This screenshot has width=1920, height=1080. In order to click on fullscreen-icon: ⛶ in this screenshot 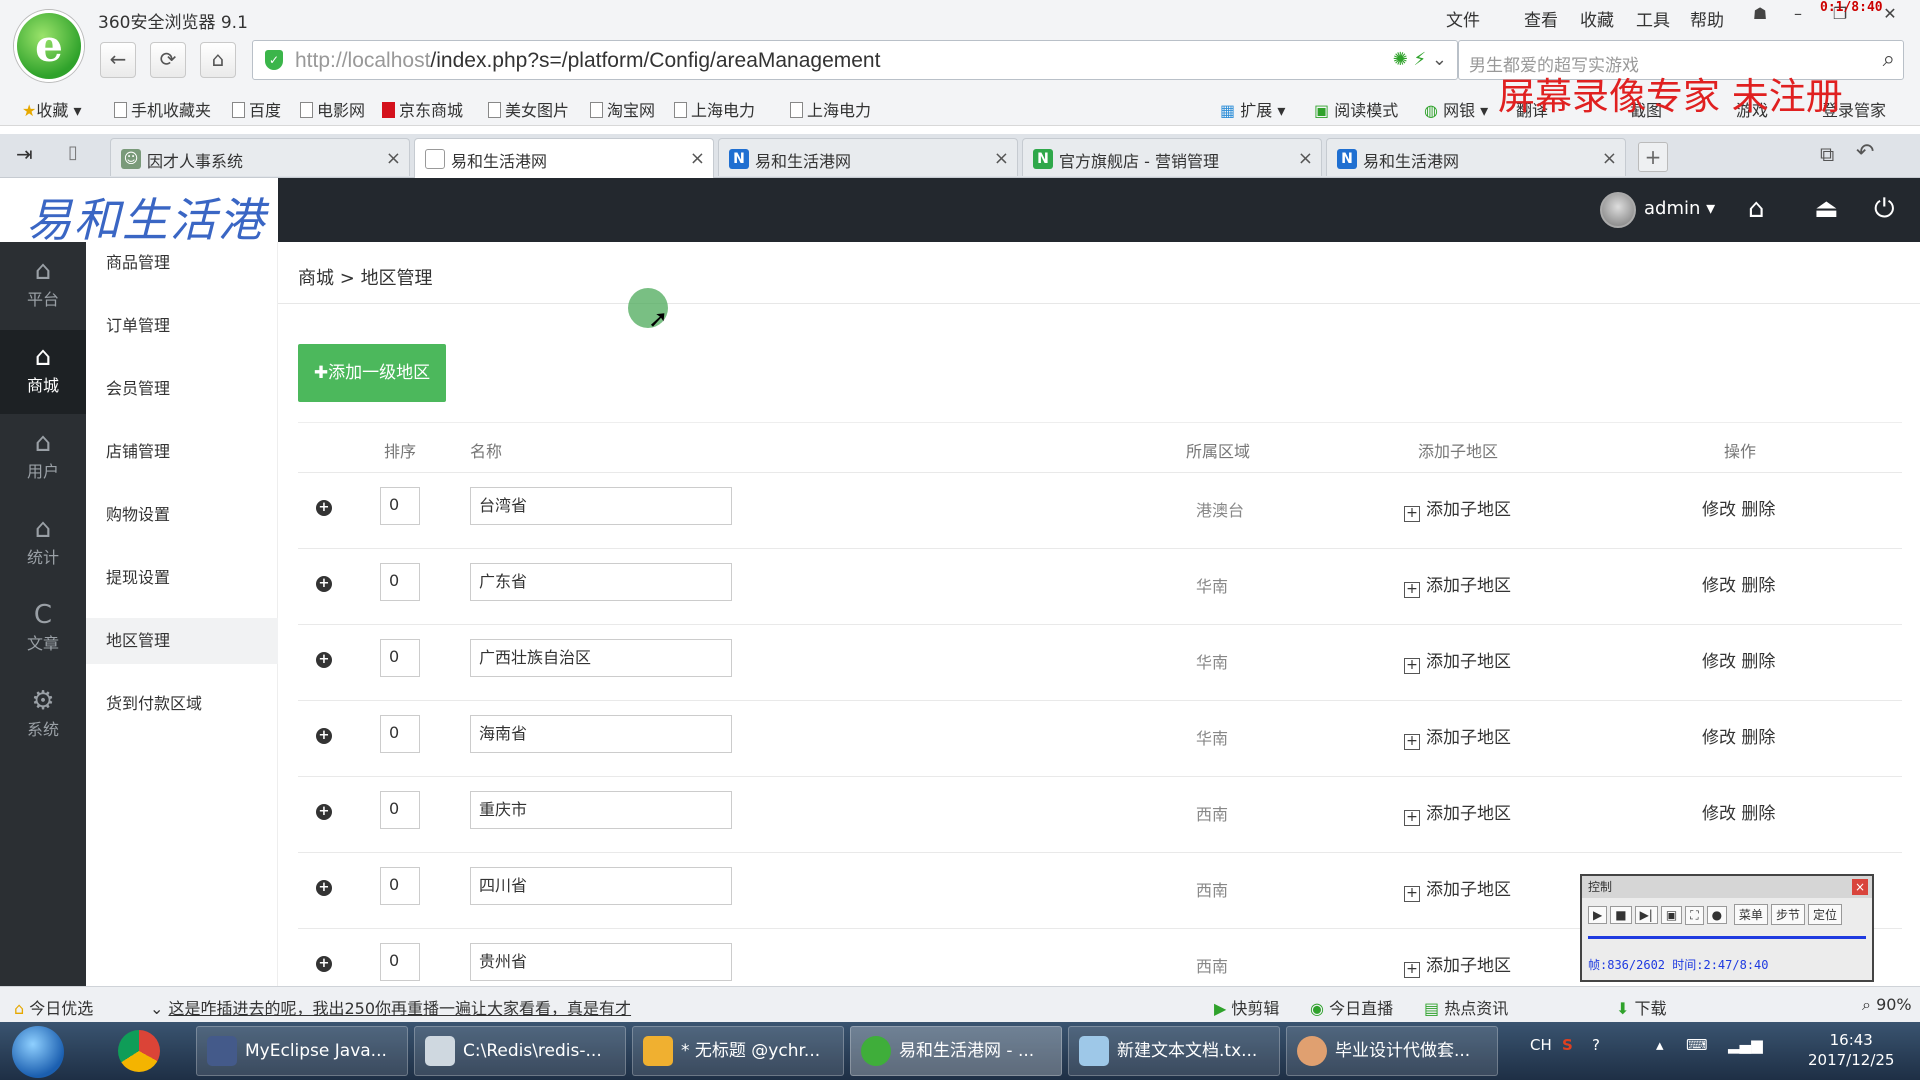, I will do `click(1694, 915)`.